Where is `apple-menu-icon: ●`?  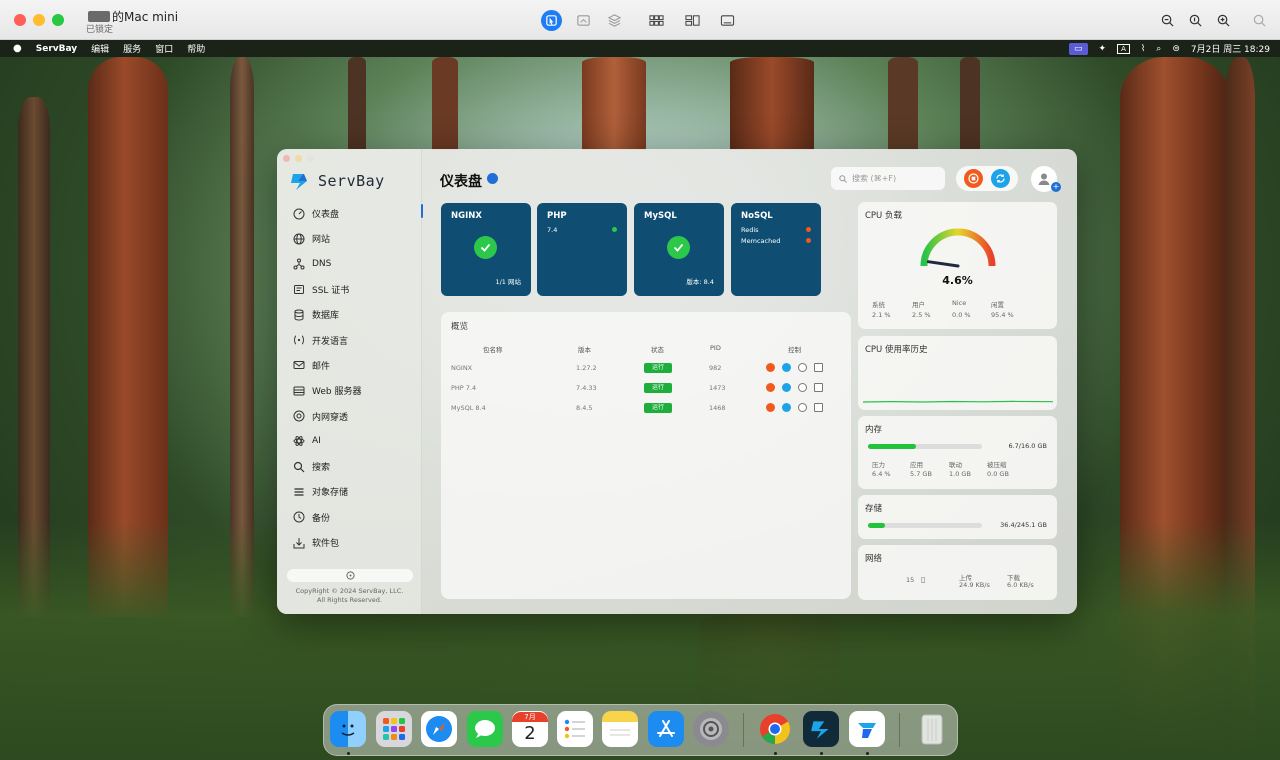 apple-menu-icon: ● is located at coordinates (17, 48).